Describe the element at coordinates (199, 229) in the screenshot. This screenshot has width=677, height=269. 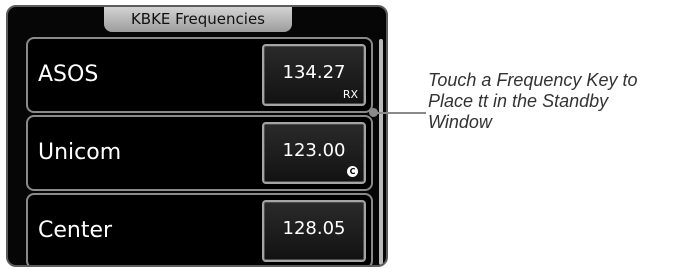
I see `frequency-row-center: Center 128.05` at that location.